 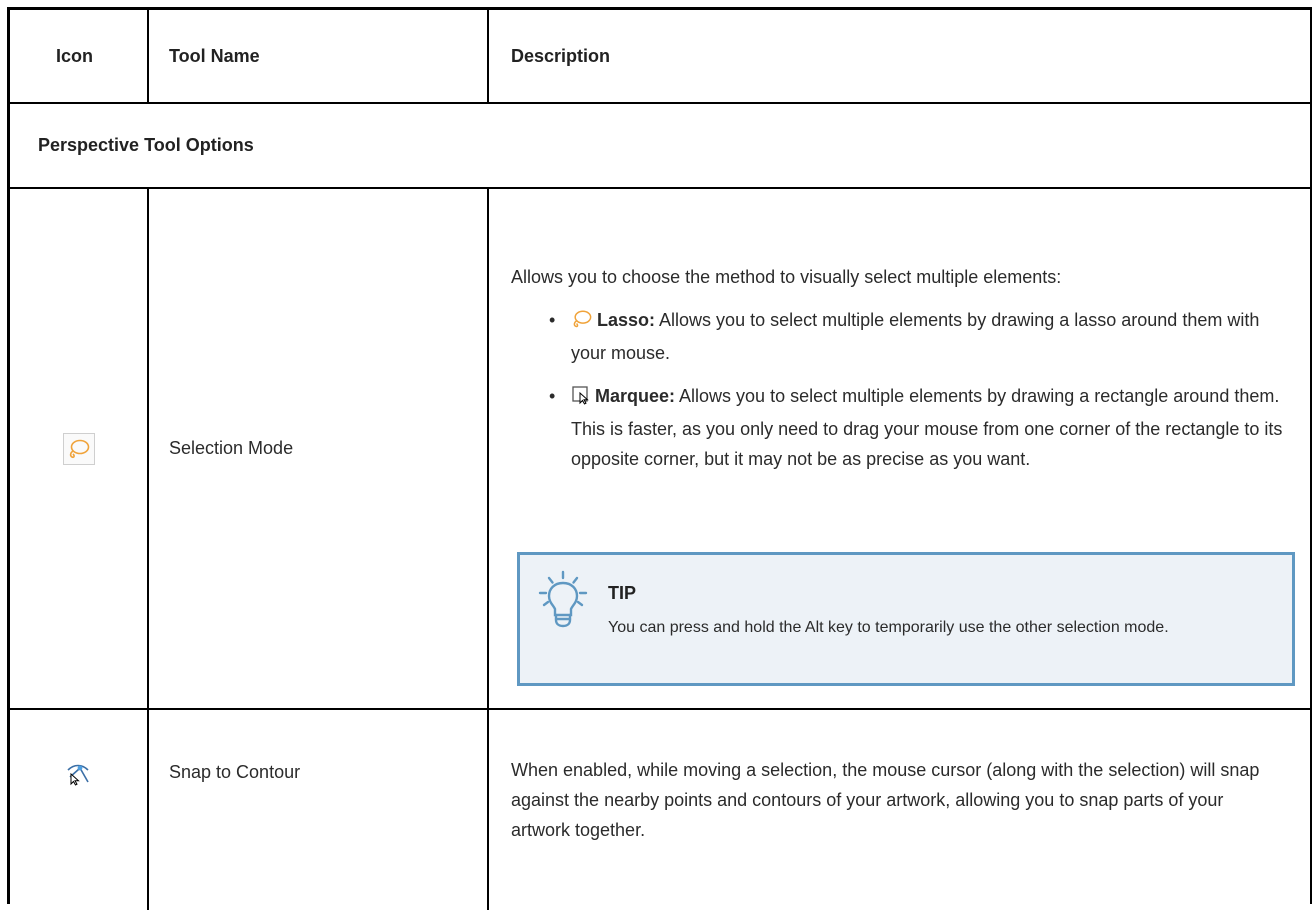 What do you see at coordinates (563, 602) in the screenshot?
I see `lightbulb-icon` at bounding box center [563, 602].